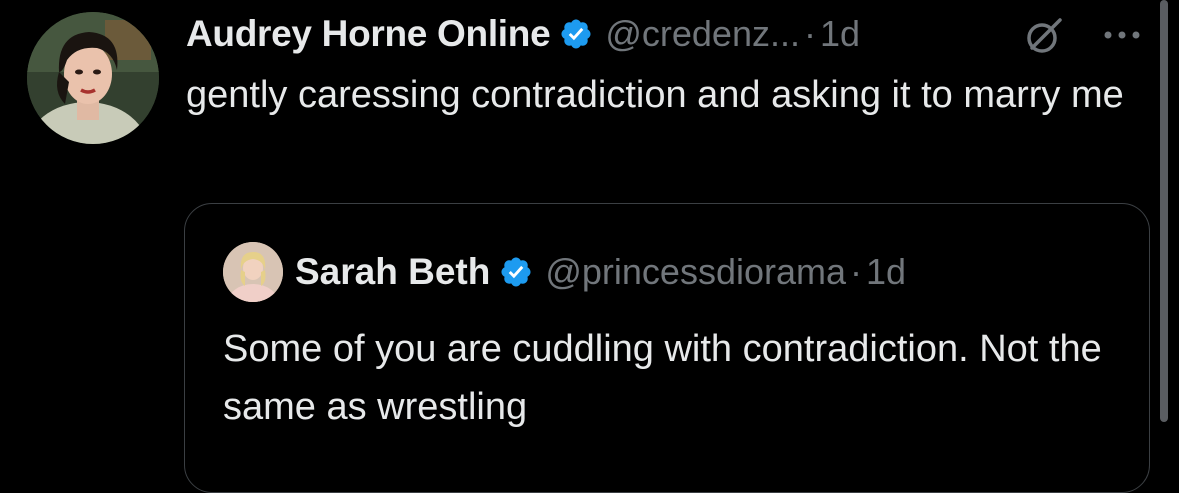 The width and height of the screenshot is (1179, 493). I want to click on quote-avatar, so click(253, 272).